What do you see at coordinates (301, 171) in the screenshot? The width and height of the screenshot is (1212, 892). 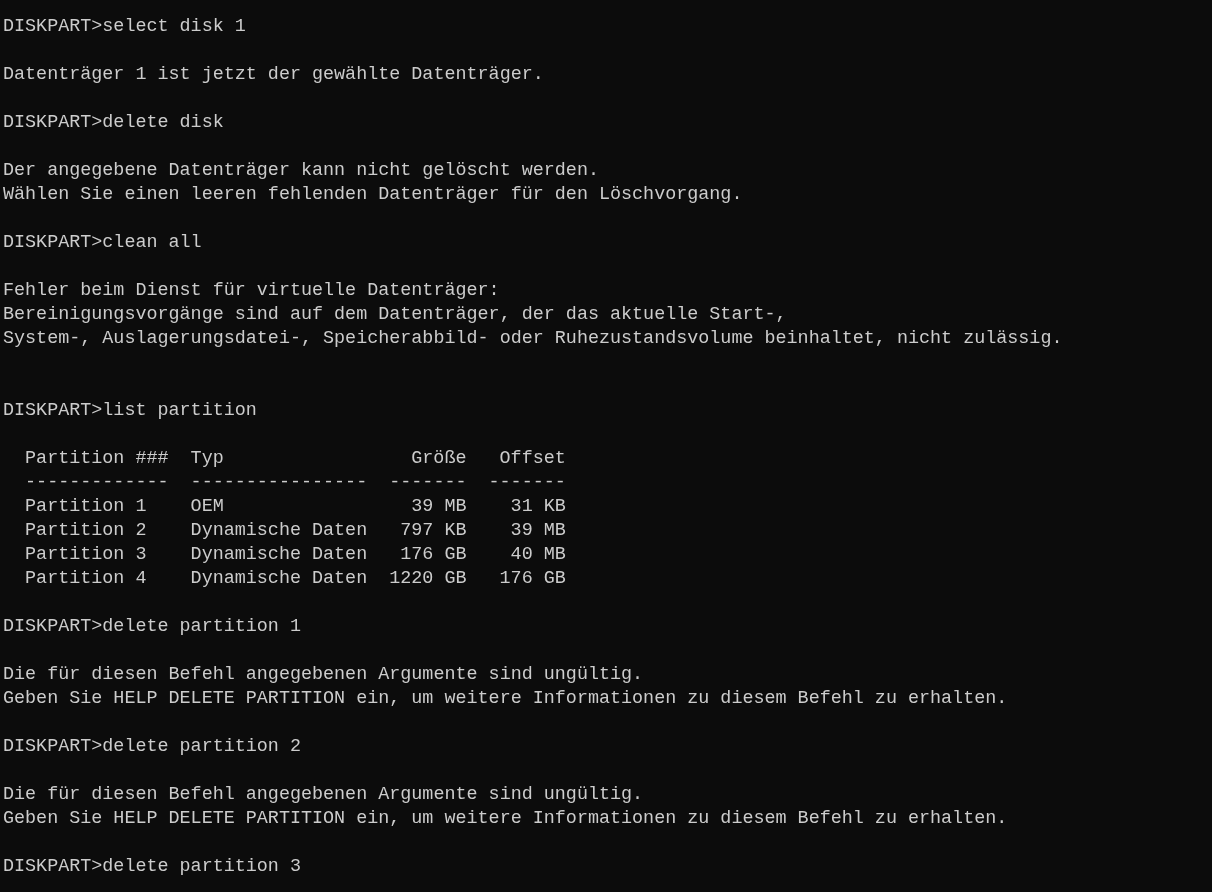 I see `output-text: Der angegebene Datenträger kann nicht gelöscht werden.` at bounding box center [301, 171].